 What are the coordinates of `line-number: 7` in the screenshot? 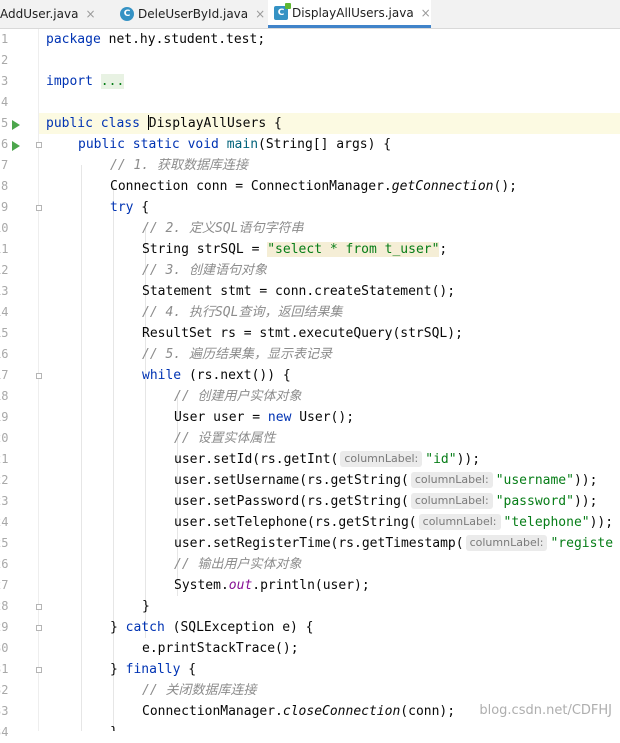 It's located at (5, 165).